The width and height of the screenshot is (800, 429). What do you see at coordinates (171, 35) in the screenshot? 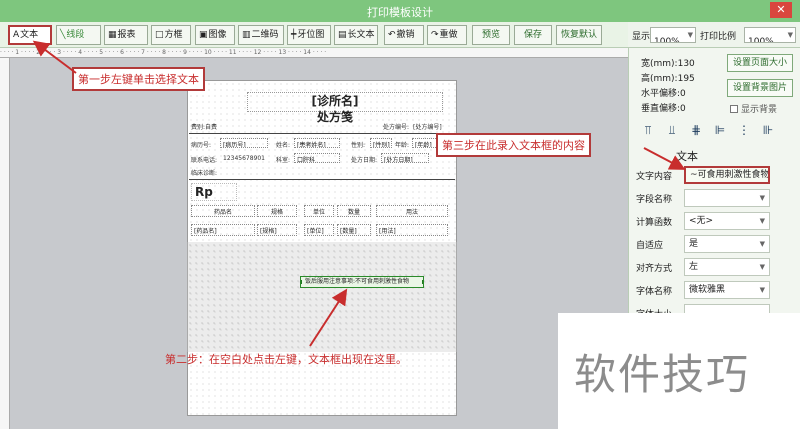
I see `box-tool-button: □方框` at bounding box center [171, 35].